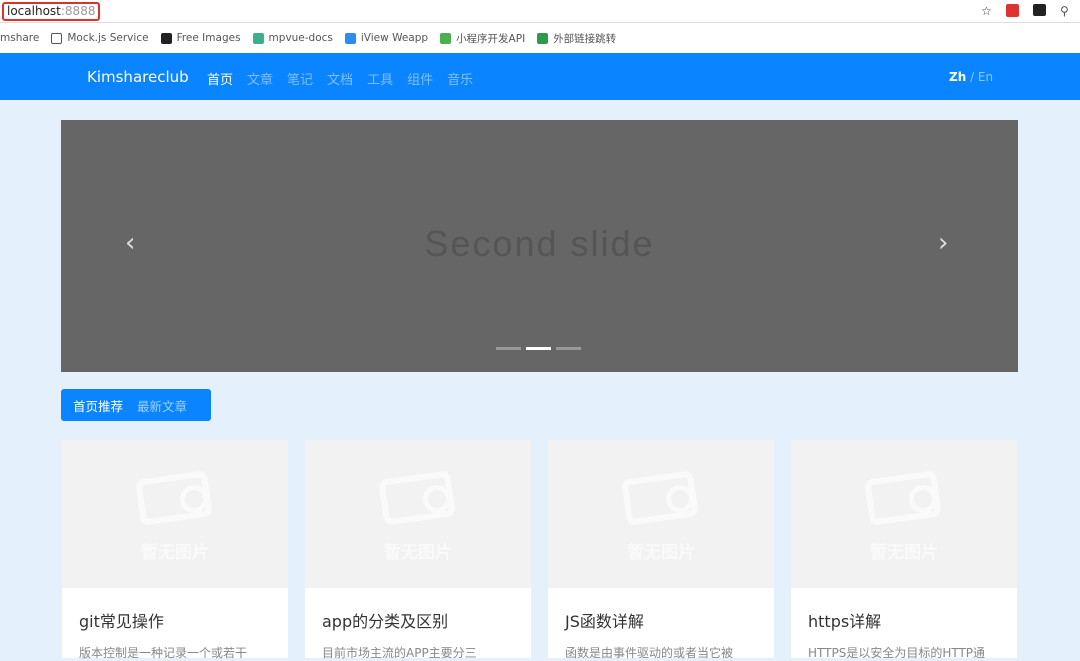  What do you see at coordinates (51, 11) in the screenshot?
I see `url-field: localhost:8888` at bounding box center [51, 11].